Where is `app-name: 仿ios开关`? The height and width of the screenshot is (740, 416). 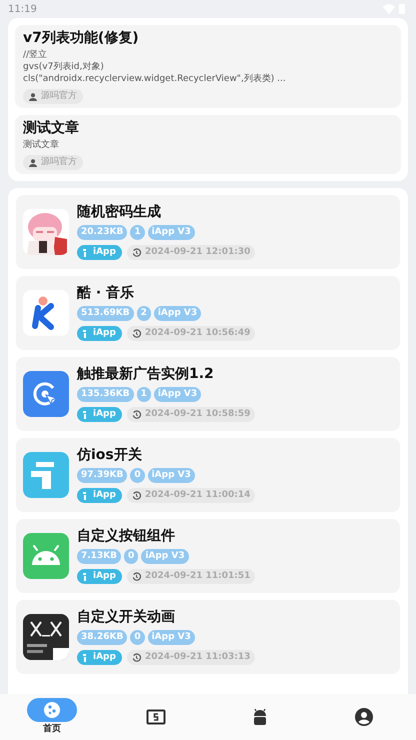 app-name: 仿ios开关 is located at coordinates (110, 455).